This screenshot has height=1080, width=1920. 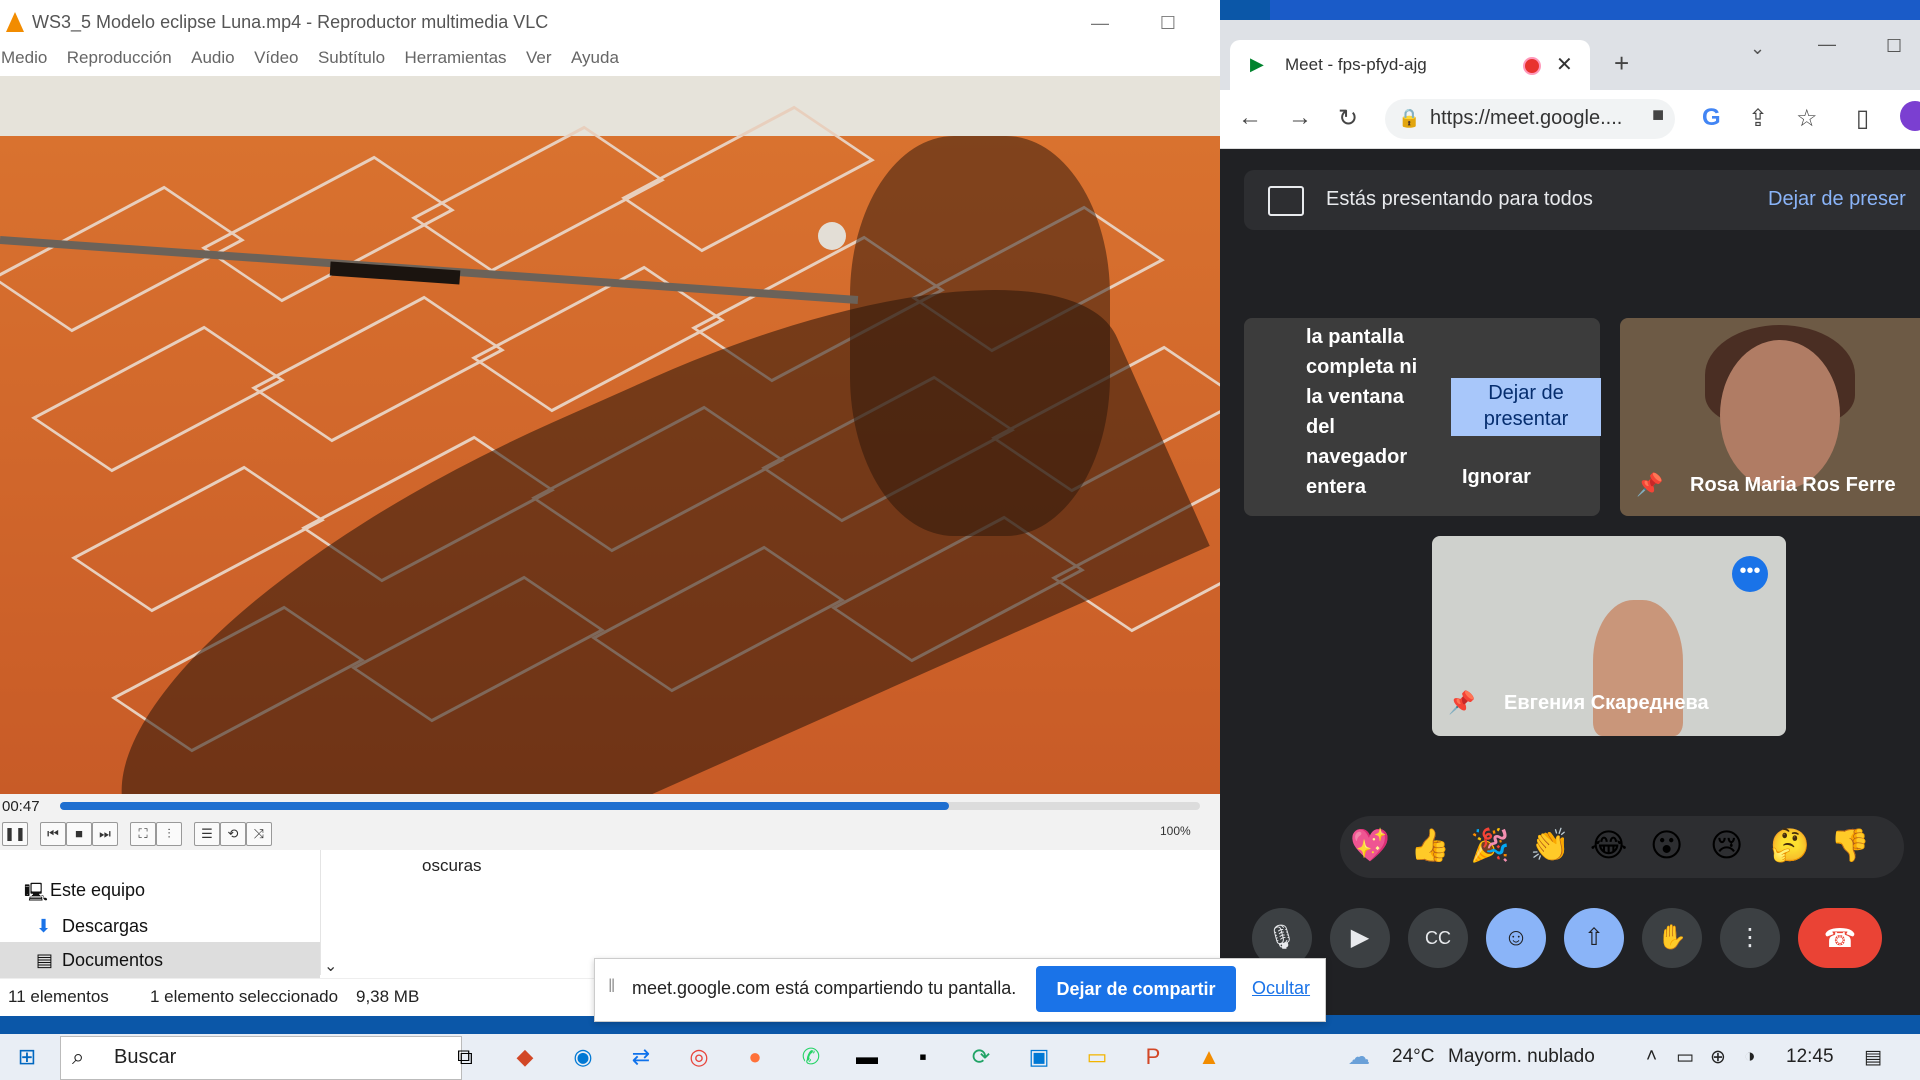 What do you see at coordinates (1209, 1057) in the screenshot?
I see `vlc-icon: ▲` at bounding box center [1209, 1057].